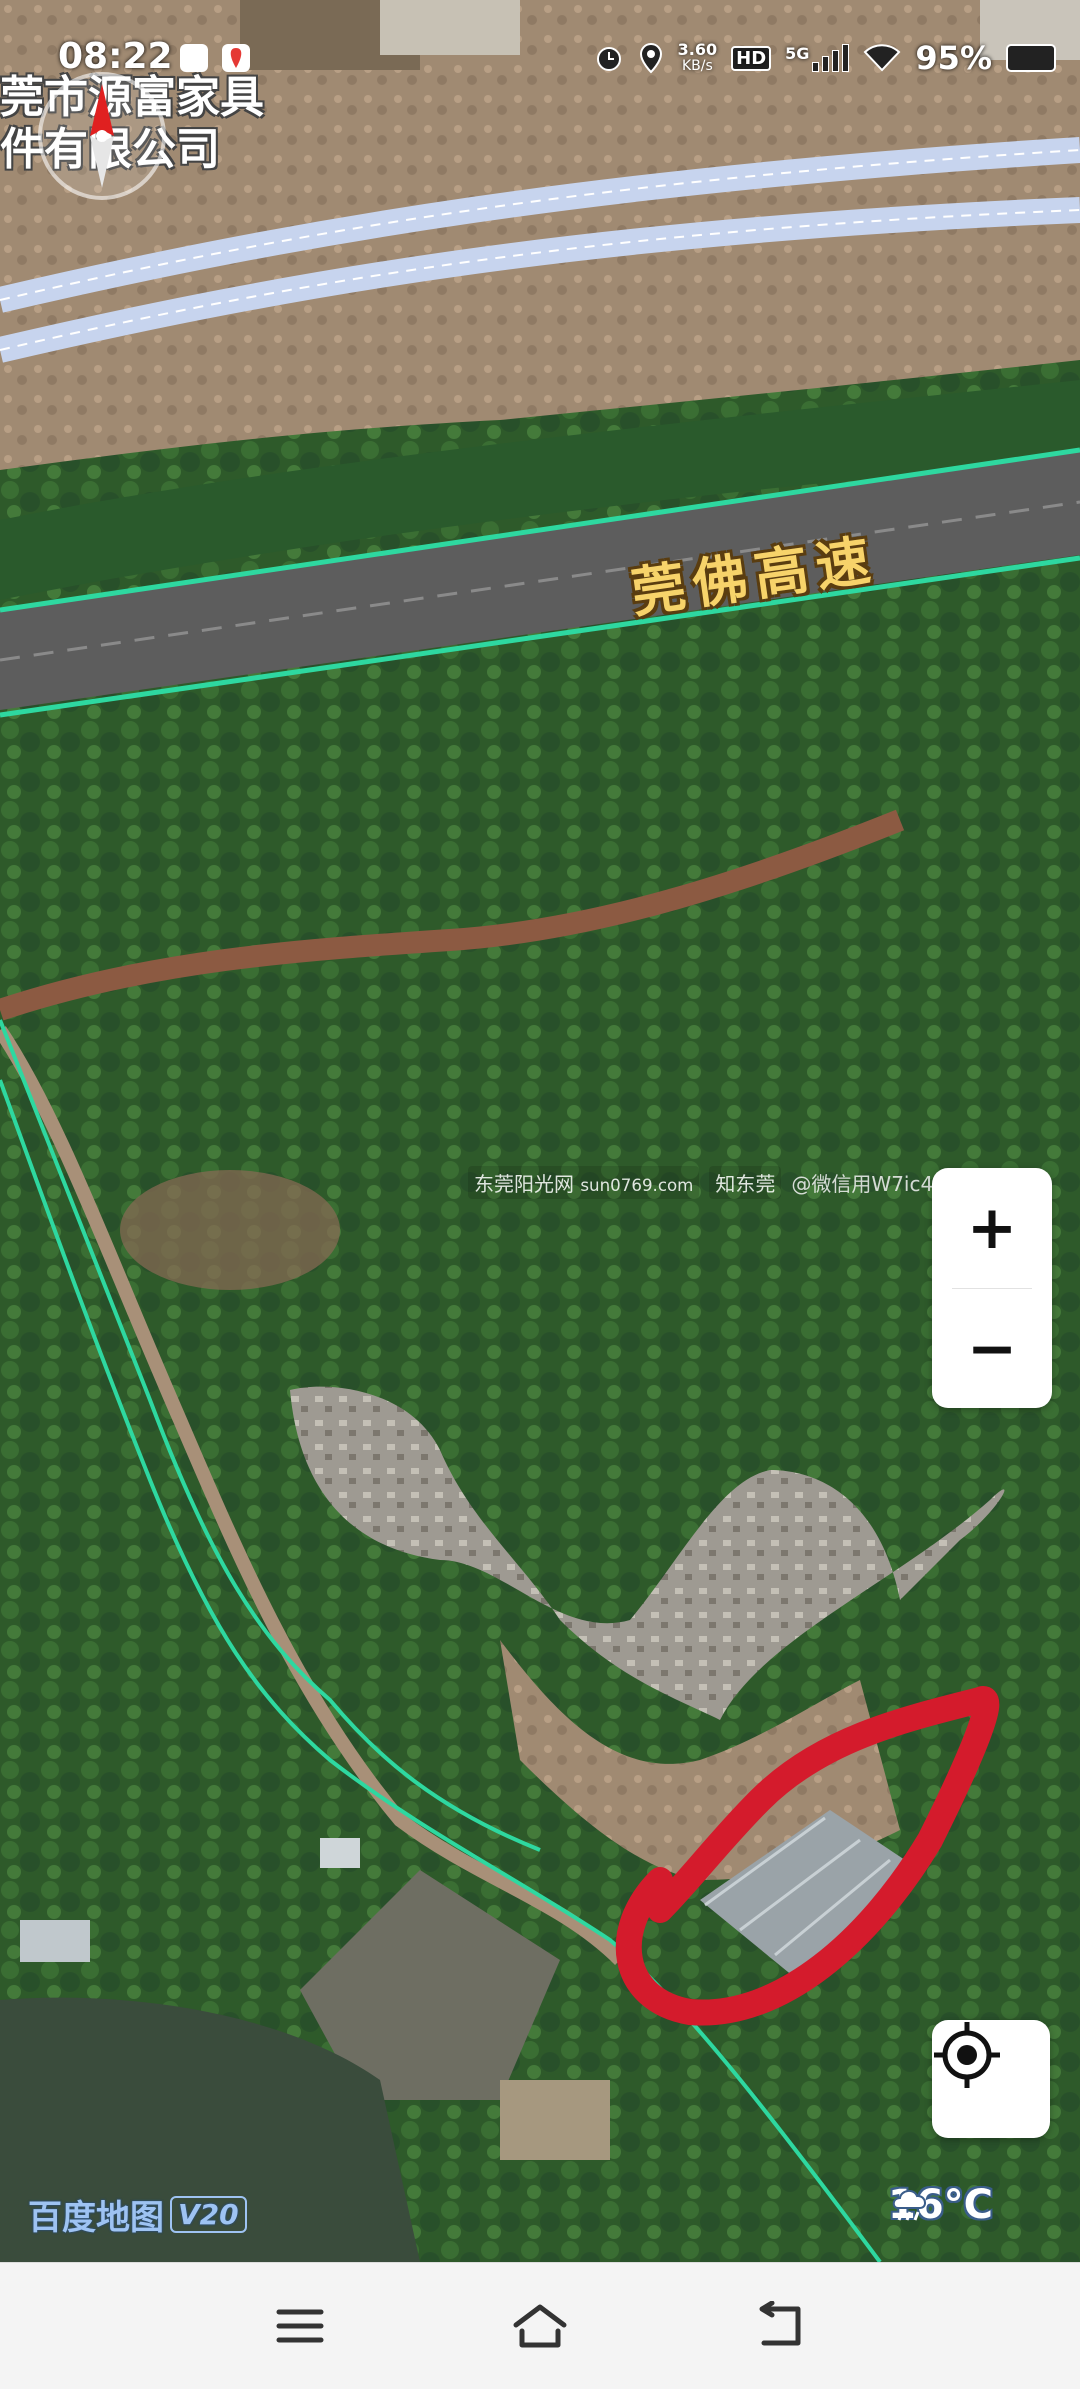 This screenshot has height=2389, width=1080. I want to click on watermark-brand-2: 知东莞, so click(745, 1182).